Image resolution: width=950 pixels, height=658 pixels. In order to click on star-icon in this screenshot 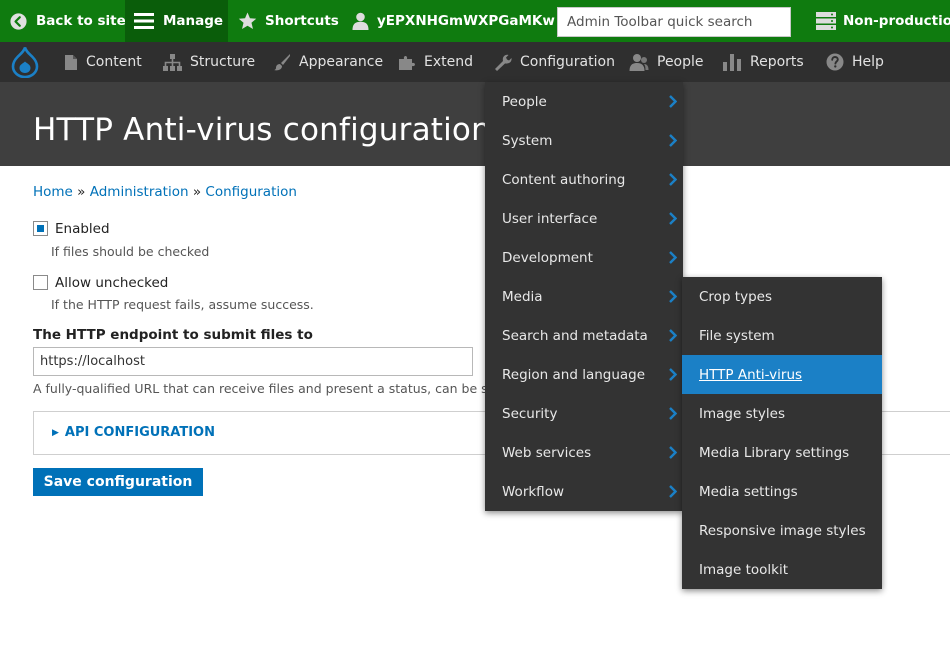, I will do `click(247, 21)`.